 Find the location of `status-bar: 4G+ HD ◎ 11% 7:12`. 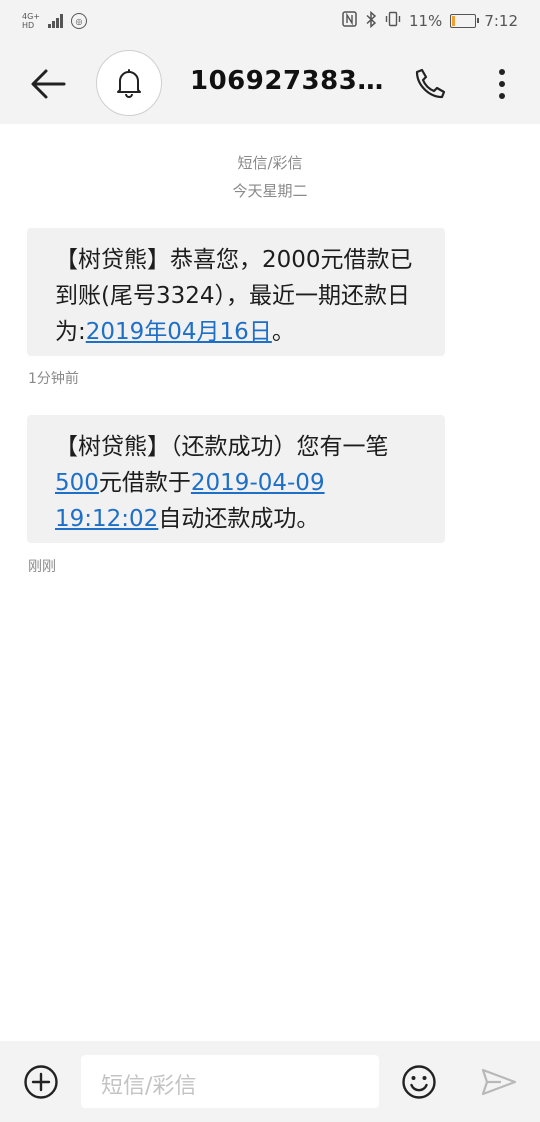

status-bar: 4G+ HD ◎ 11% 7:12 is located at coordinates (270, 21).